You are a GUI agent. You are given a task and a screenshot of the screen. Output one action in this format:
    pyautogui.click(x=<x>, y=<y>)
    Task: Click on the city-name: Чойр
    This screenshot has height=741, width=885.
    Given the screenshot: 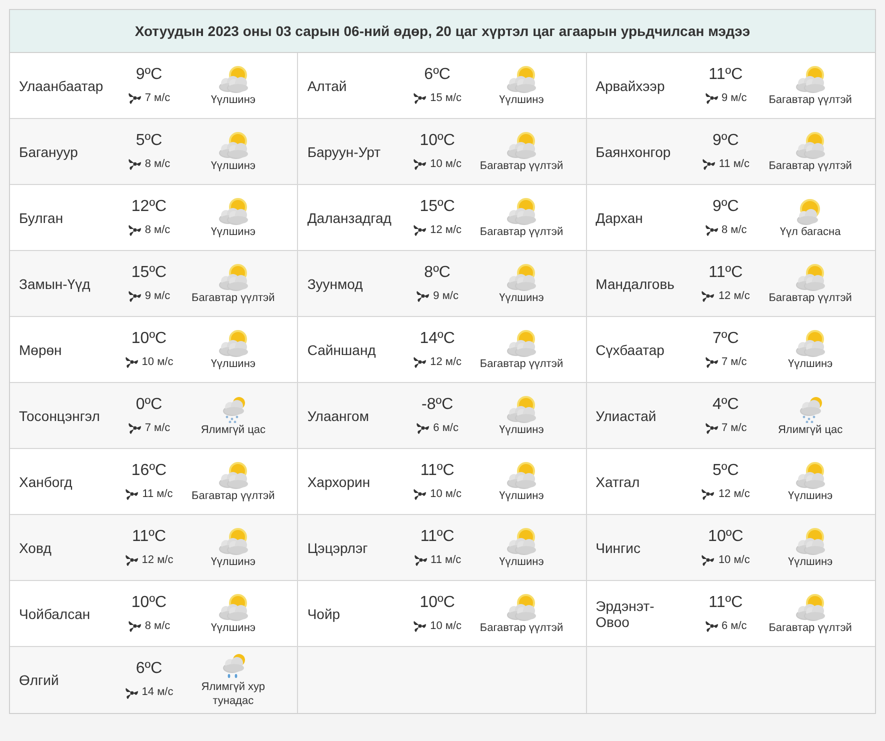 What is the action you would take?
    pyautogui.click(x=324, y=614)
    